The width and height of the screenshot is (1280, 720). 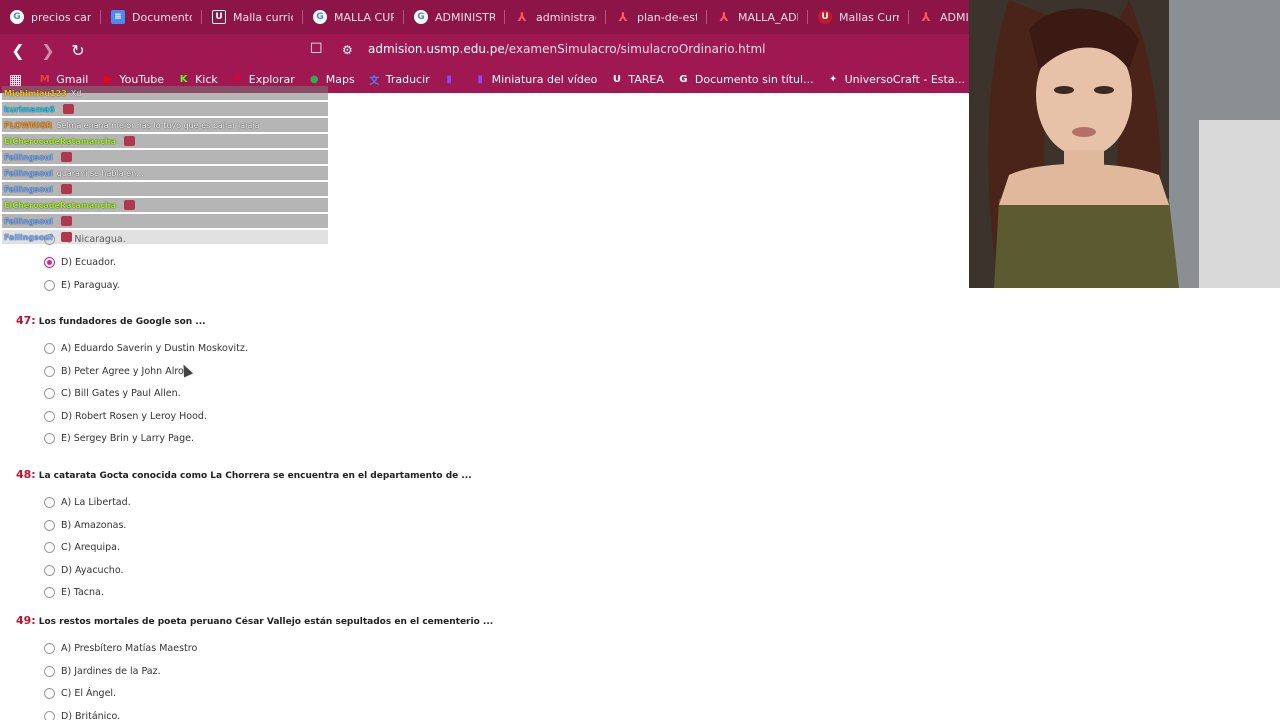 What do you see at coordinates (954, 17) in the screenshot?
I see `tab-title: ADMI` at bounding box center [954, 17].